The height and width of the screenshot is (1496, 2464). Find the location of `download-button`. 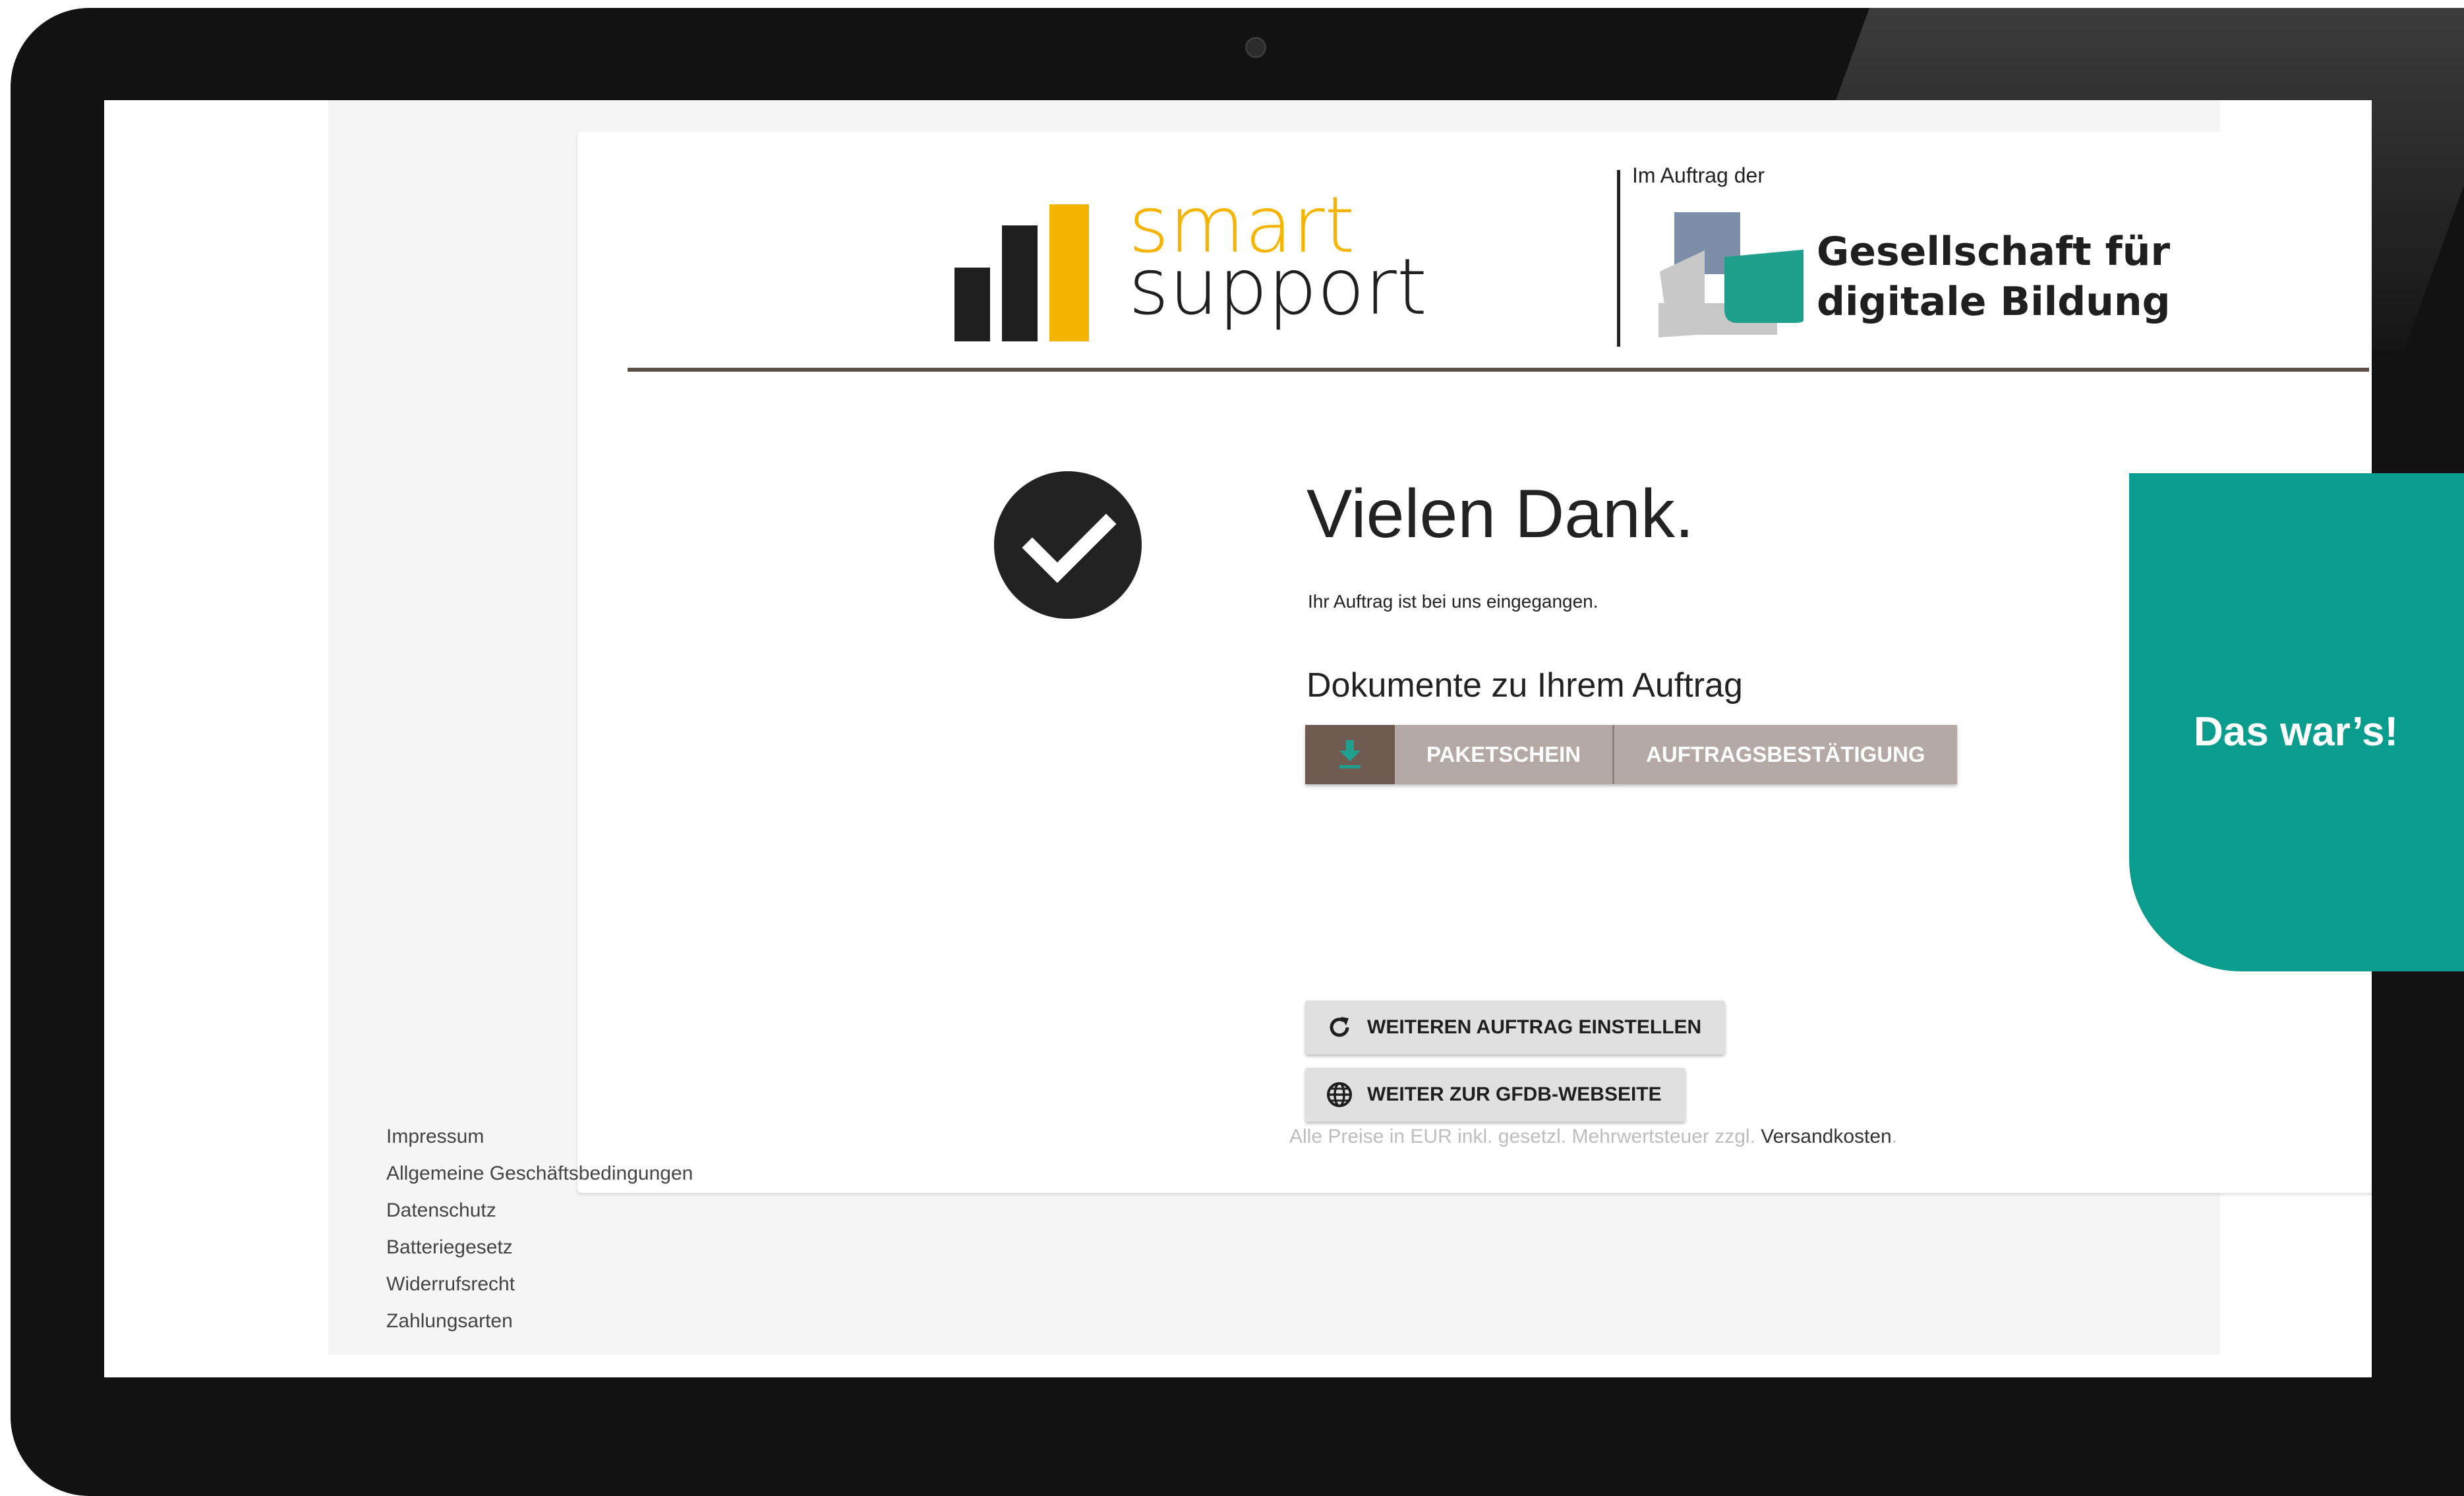

download-button is located at coordinates (1350, 754).